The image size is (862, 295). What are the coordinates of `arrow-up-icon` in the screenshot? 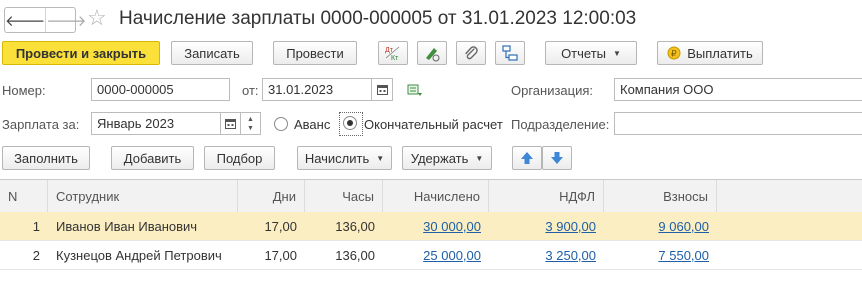 It's located at (527, 158).